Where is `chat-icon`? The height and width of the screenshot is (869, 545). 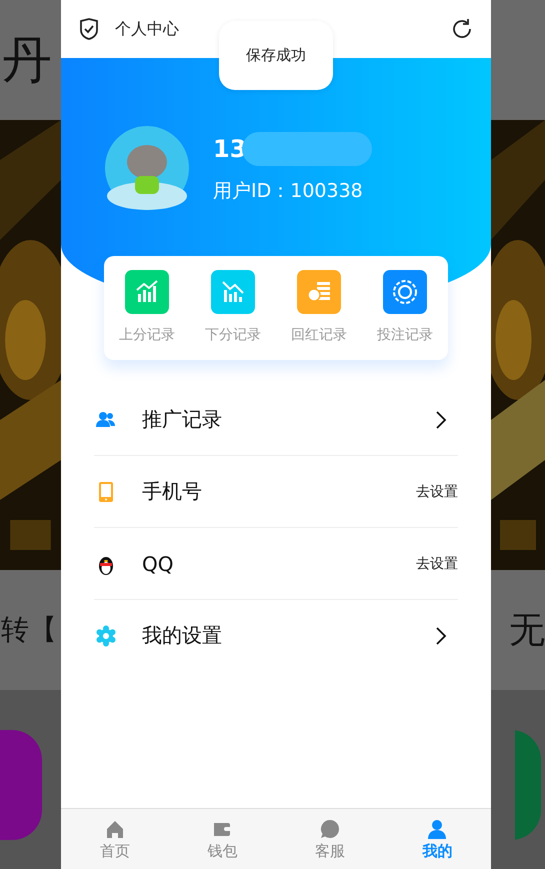
chat-icon is located at coordinates (329, 829).